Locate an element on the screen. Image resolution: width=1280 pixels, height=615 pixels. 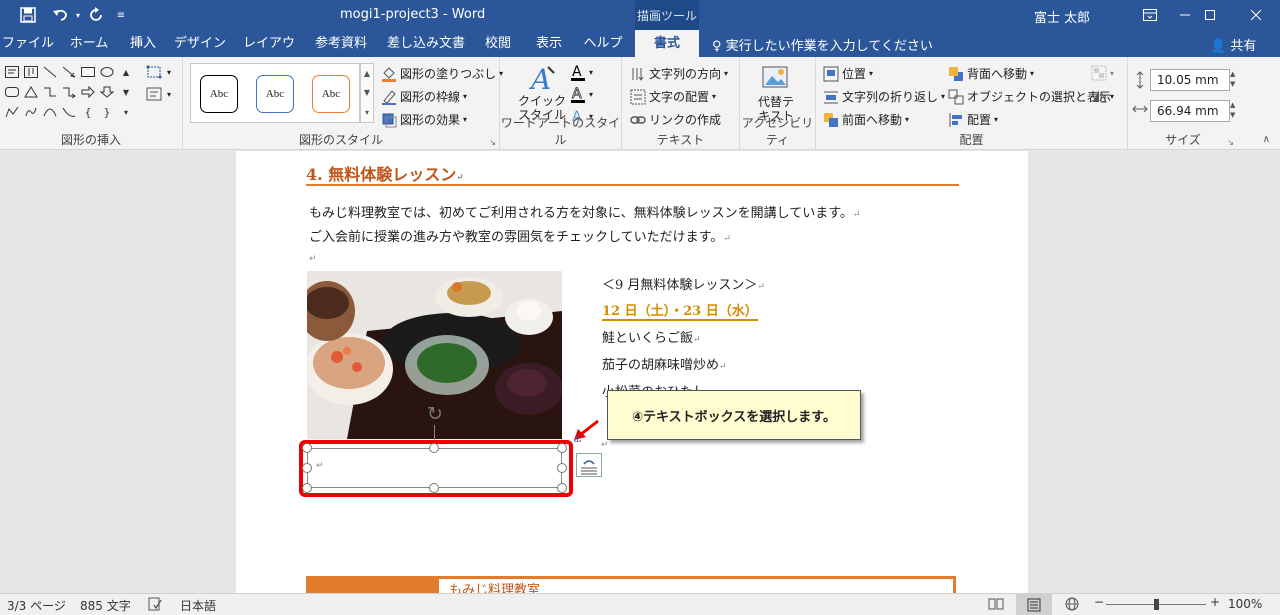
resize-handle-top is located at coordinates (434, 448).